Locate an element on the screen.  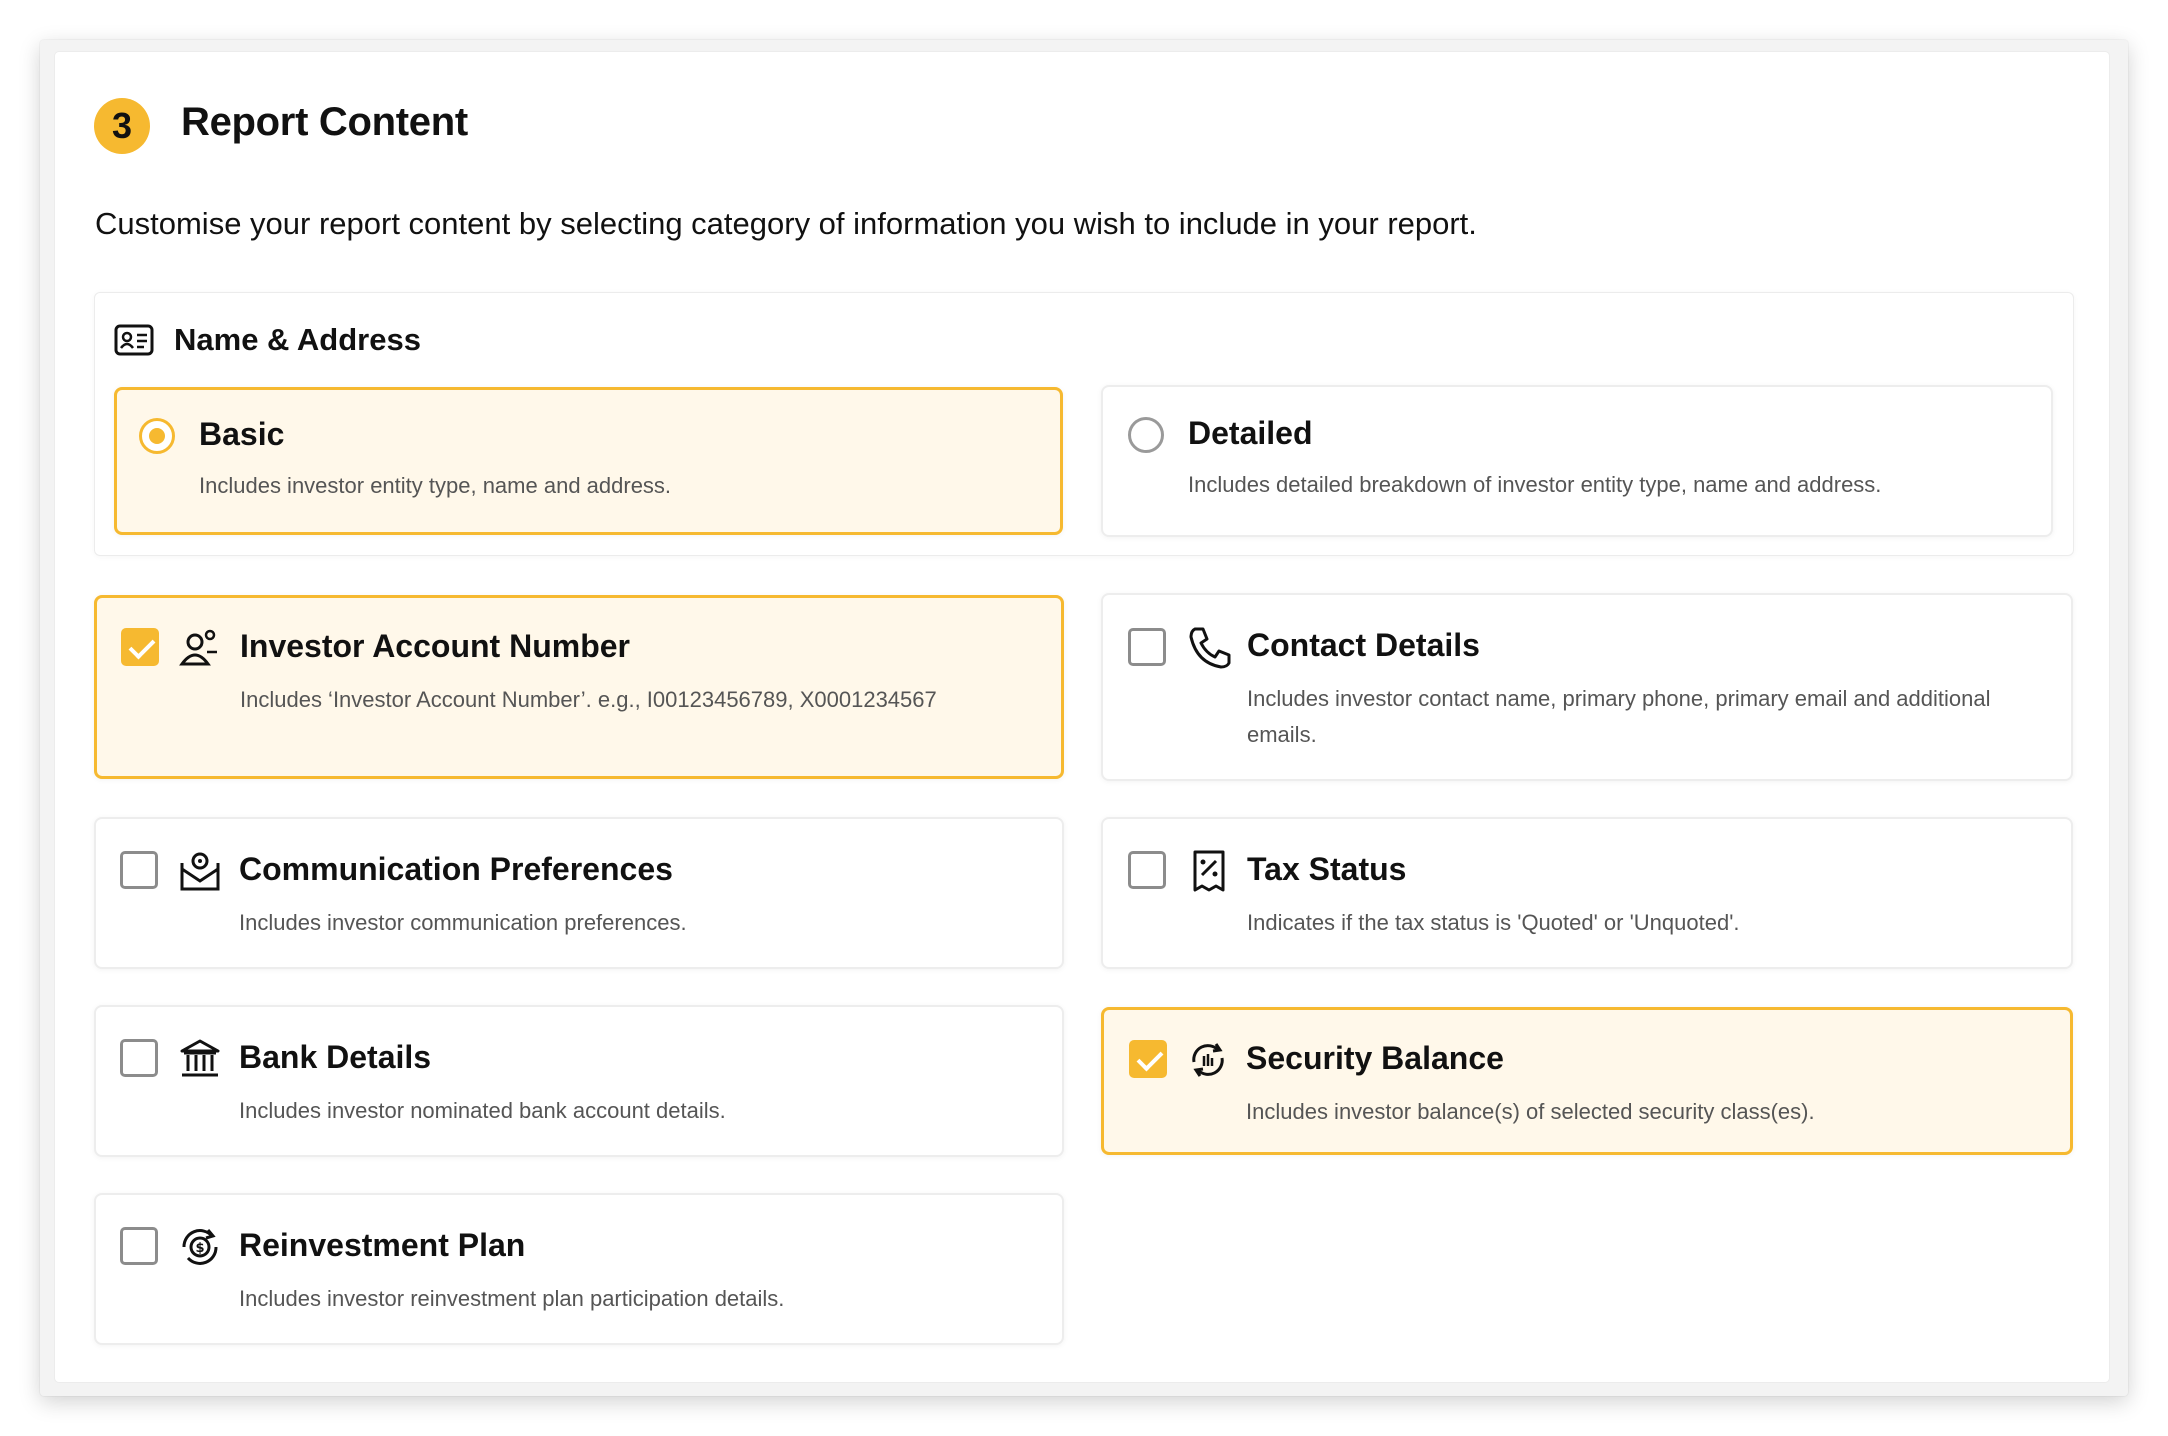
investor-account-number-checkbox is located at coordinates (140, 647).